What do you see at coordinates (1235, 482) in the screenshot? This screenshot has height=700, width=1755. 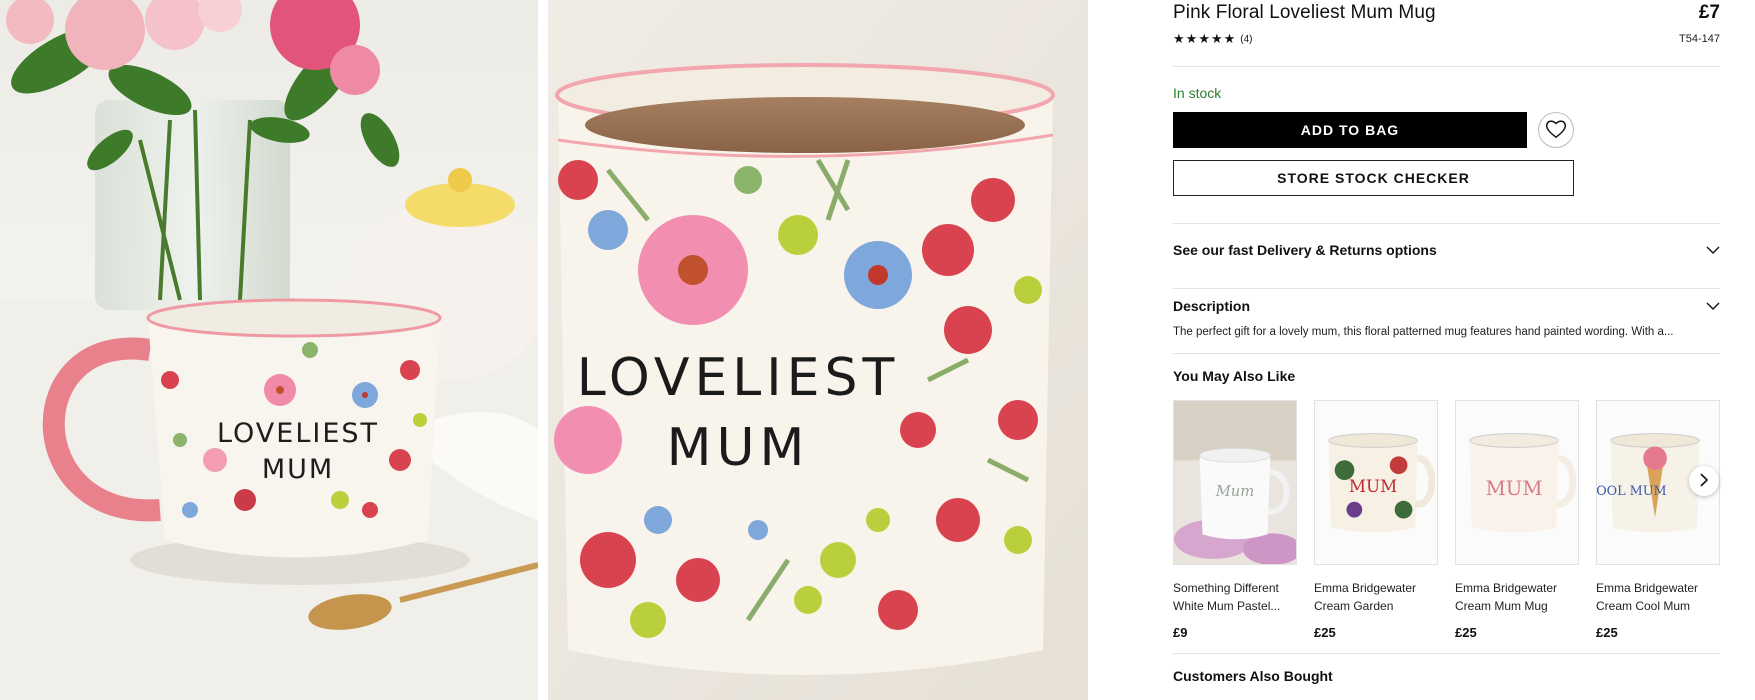 I see `recommendation-image: Mum` at bounding box center [1235, 482].